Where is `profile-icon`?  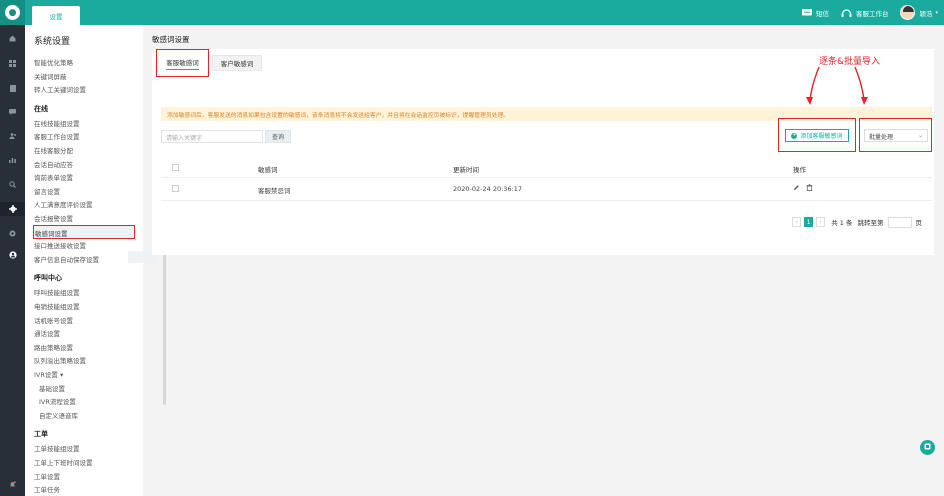
profile-icon is located at coordinates (12, 255).